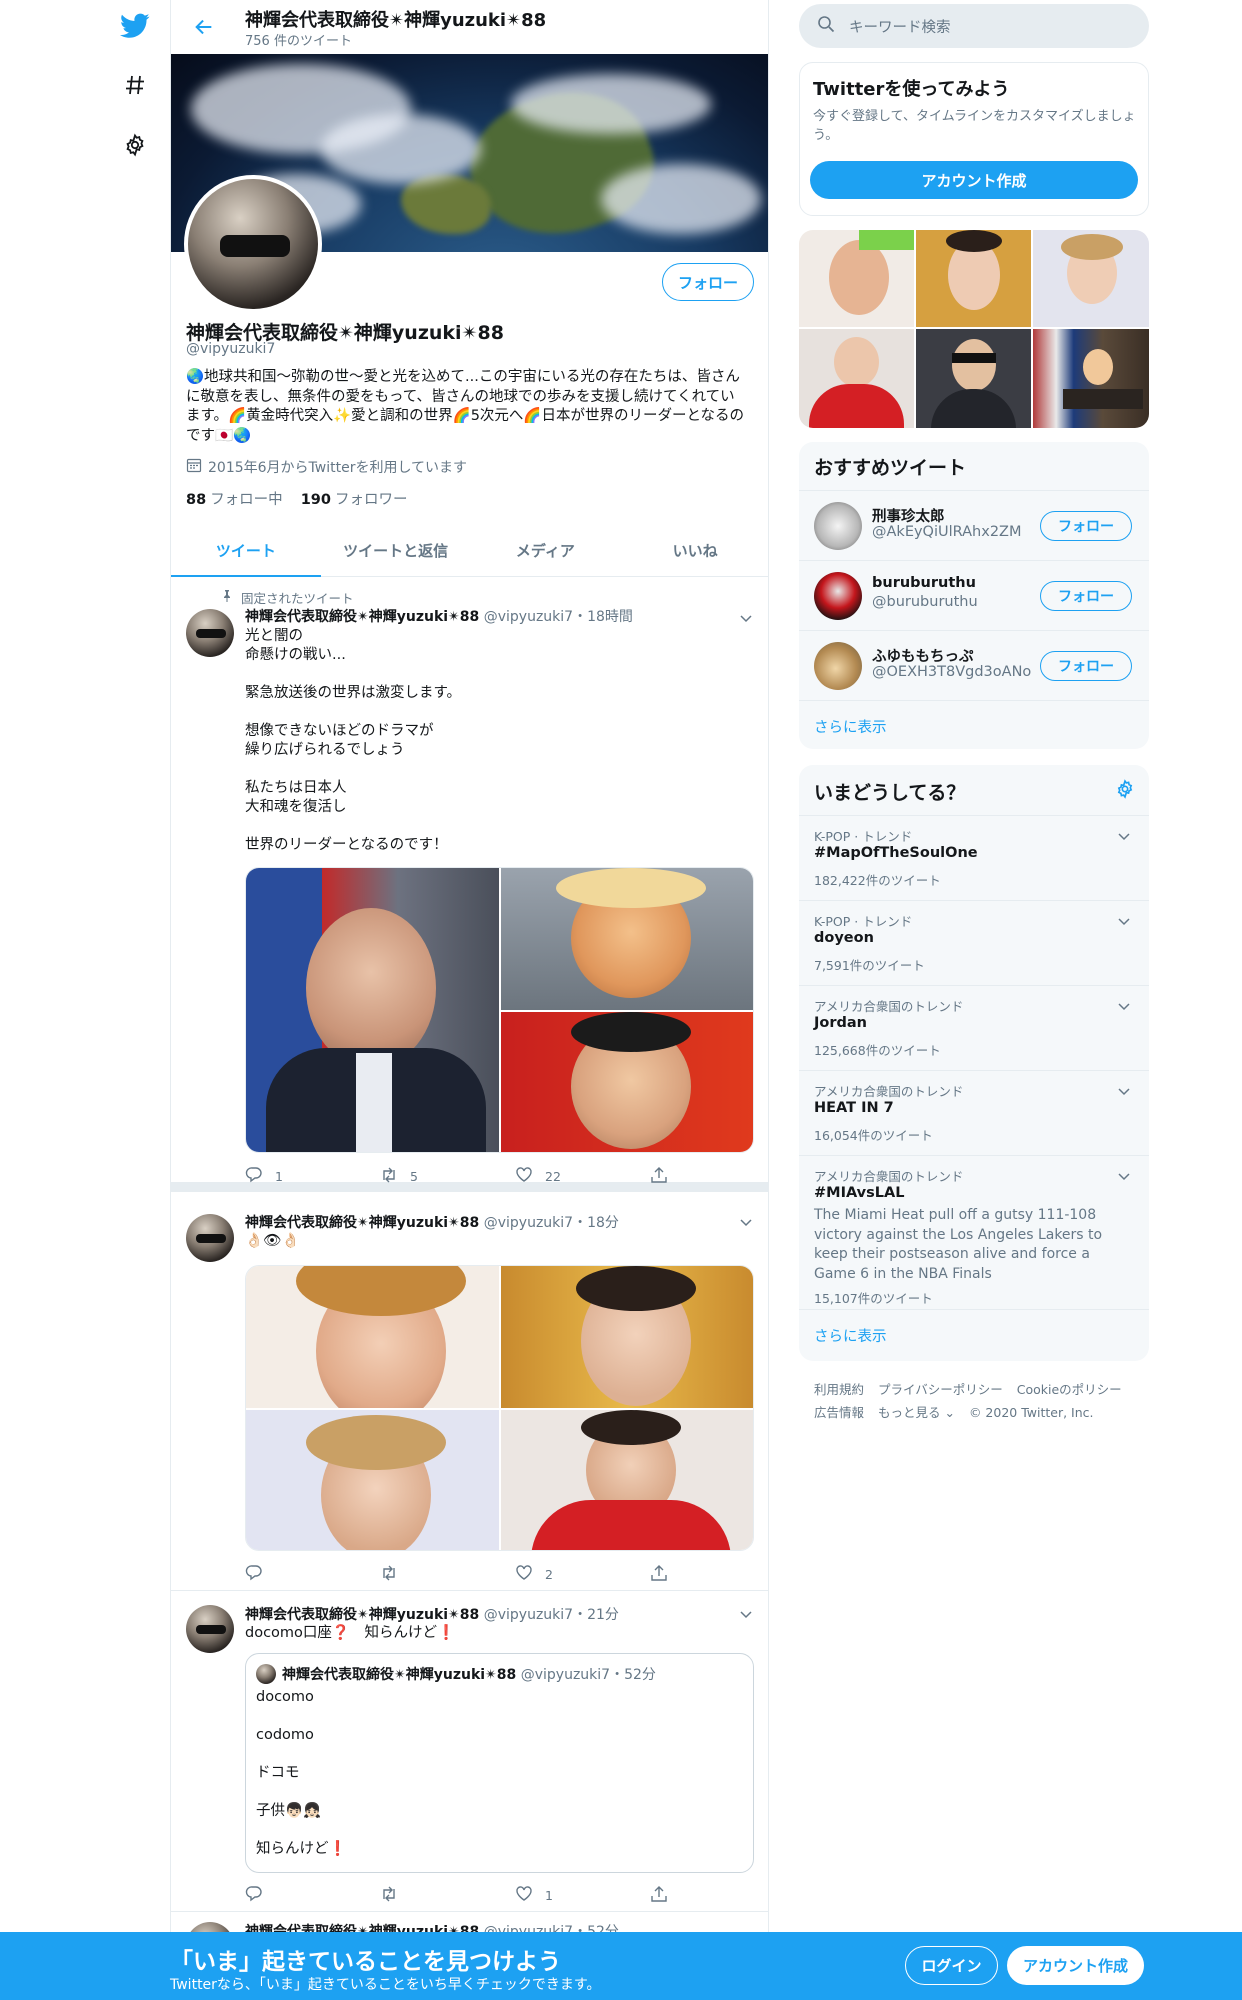 This screenshot has height=2000, width=1242. I want to click on signup-button: アカウント作成, so click(1075, 1965).